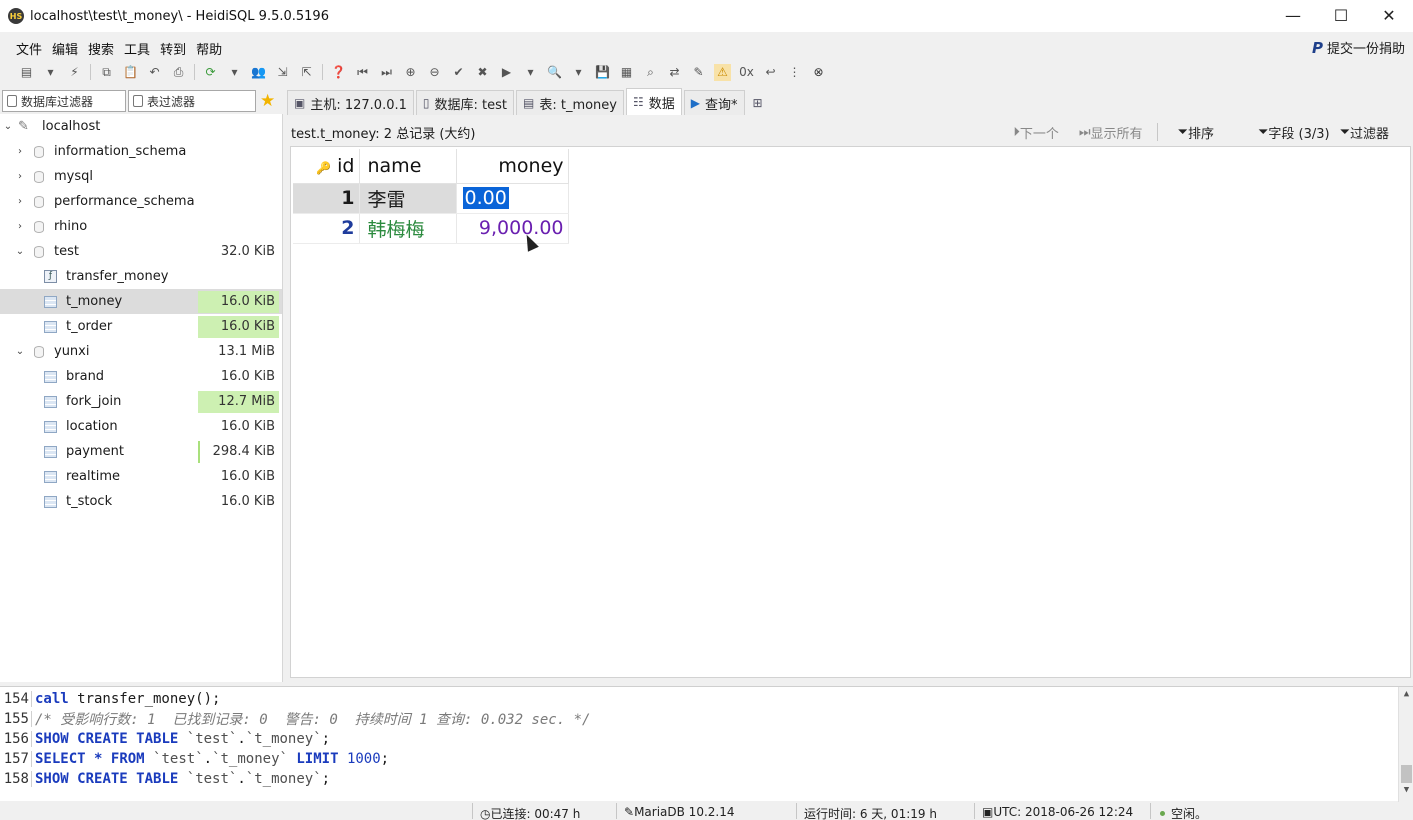  Describe the element at coordinates (1200, 134) in the screenshot. I see `sort-label: 排序` at that location.